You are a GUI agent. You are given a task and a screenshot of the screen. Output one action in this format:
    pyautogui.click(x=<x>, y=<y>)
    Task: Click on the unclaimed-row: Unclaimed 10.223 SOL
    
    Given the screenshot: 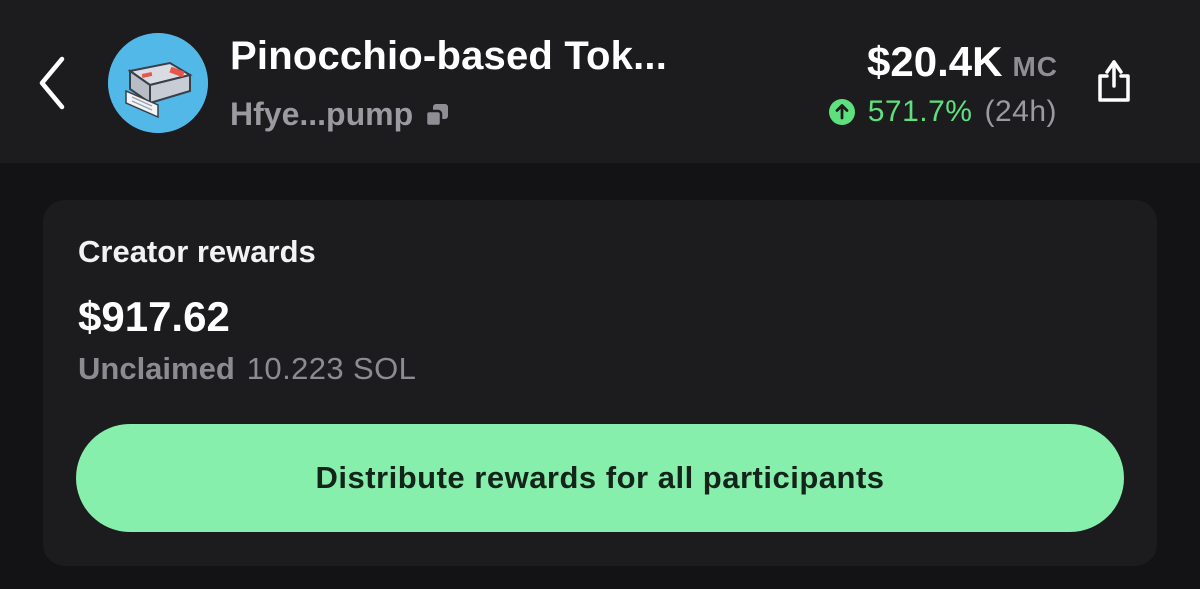 What is the action you would take?
    pyautogui.click(x=247, y=369)
    